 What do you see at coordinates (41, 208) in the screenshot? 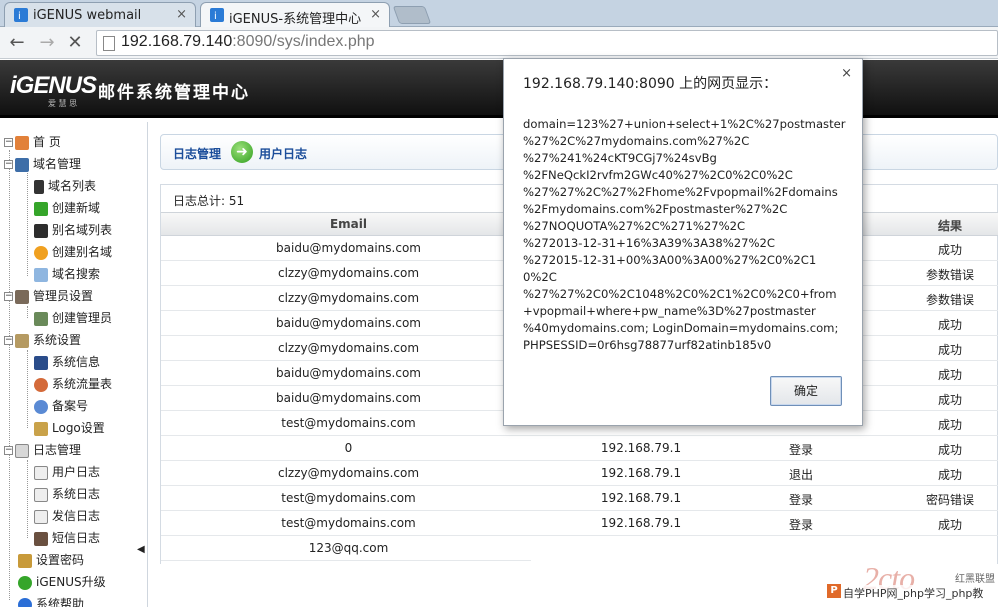
I see `plus-icon` at bounding box center [41, 208].